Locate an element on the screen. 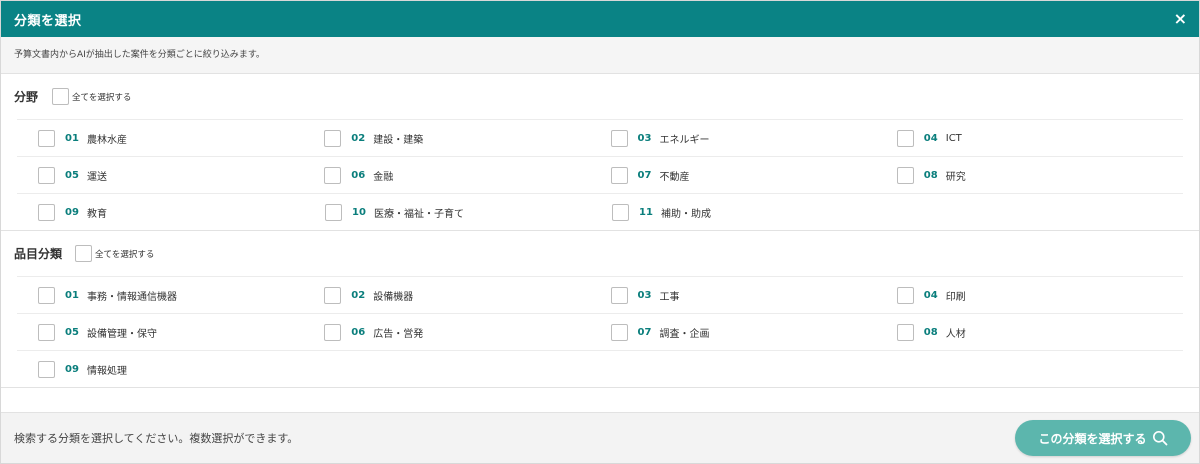 Image resolution: width=1200 pixels, height=464 pixels. fields-row: 01 農林水産 02 建設・建築 03 エネルギー 04 ICT is located at coordinates (600, 137).